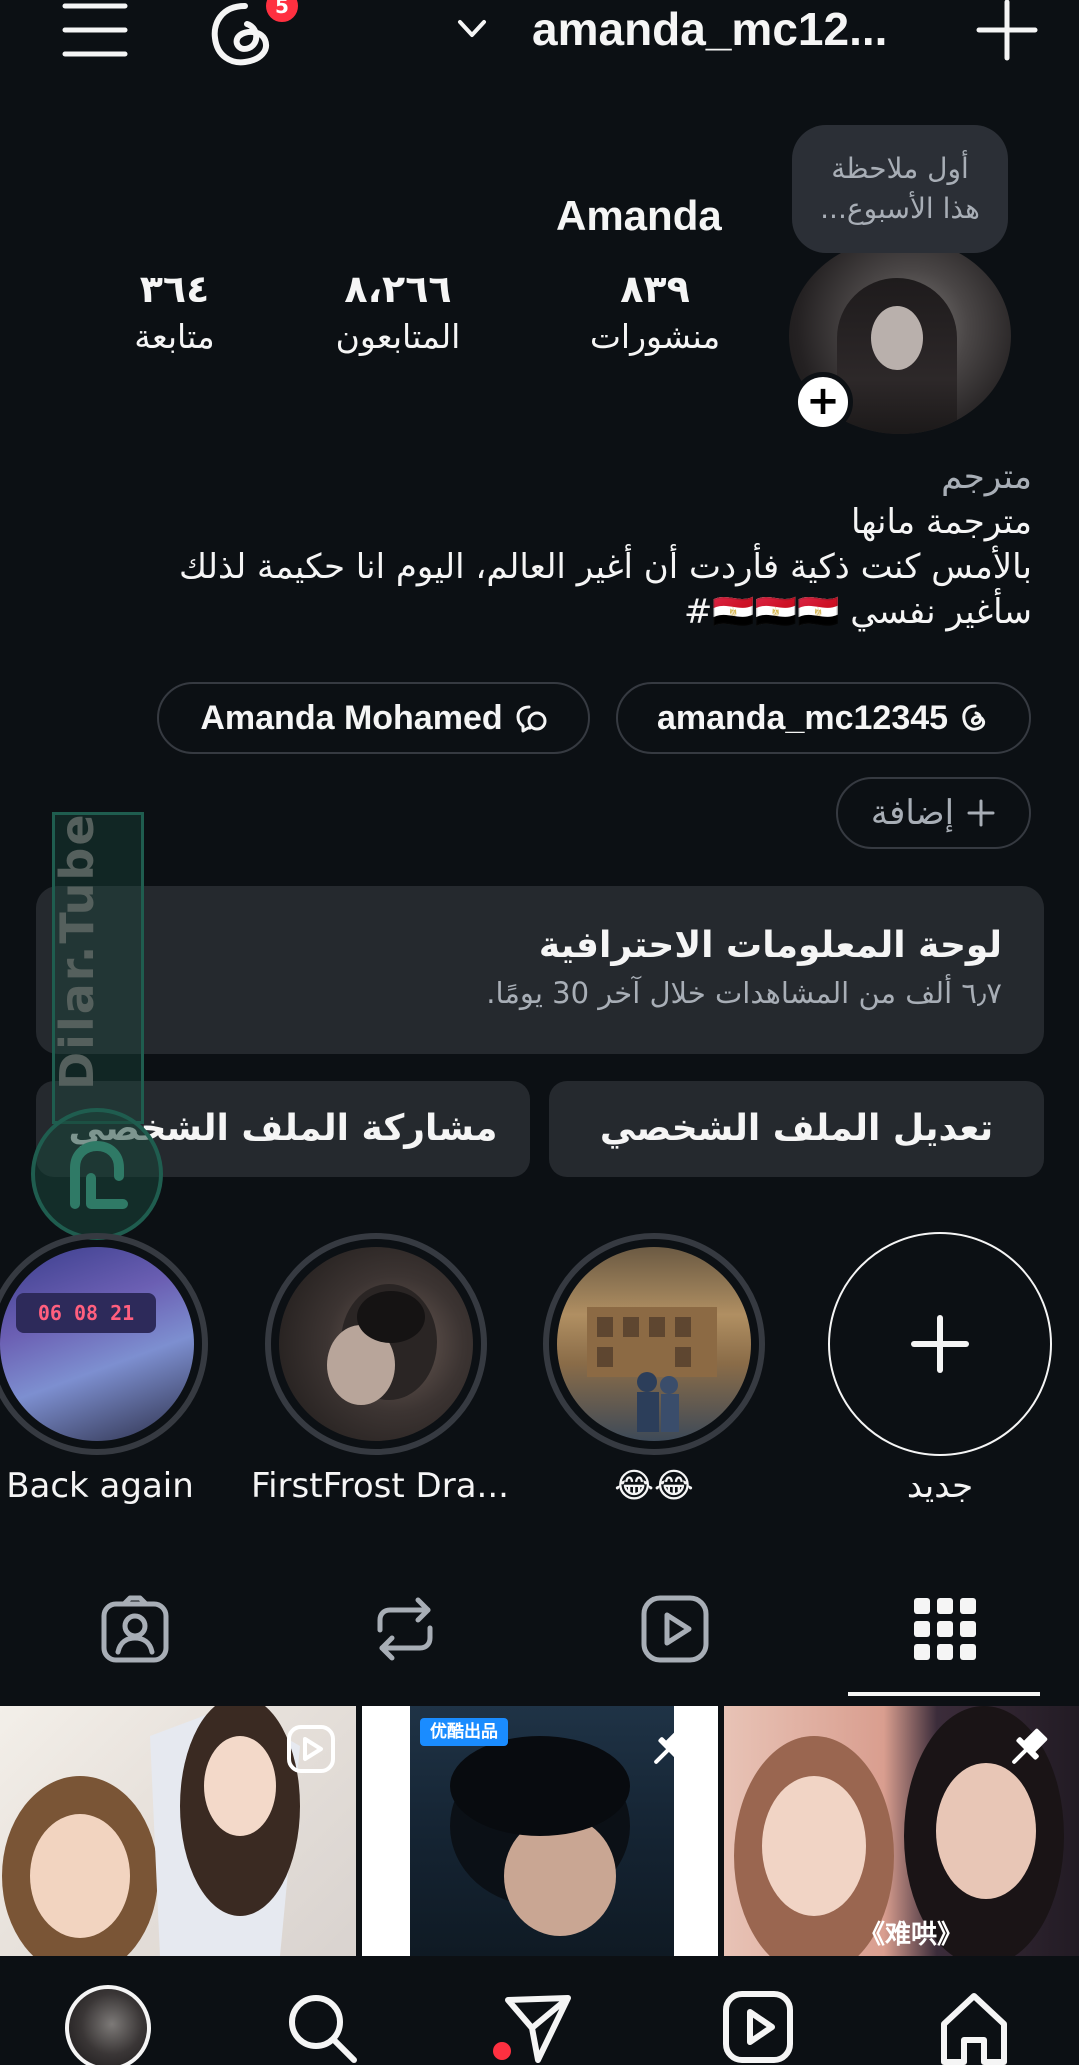 The image size is (1079, 2065). What do you see at coordinates (97, 1174) in the screenshot?
I see `watermark-logo` at bounding box center [97, 1174].